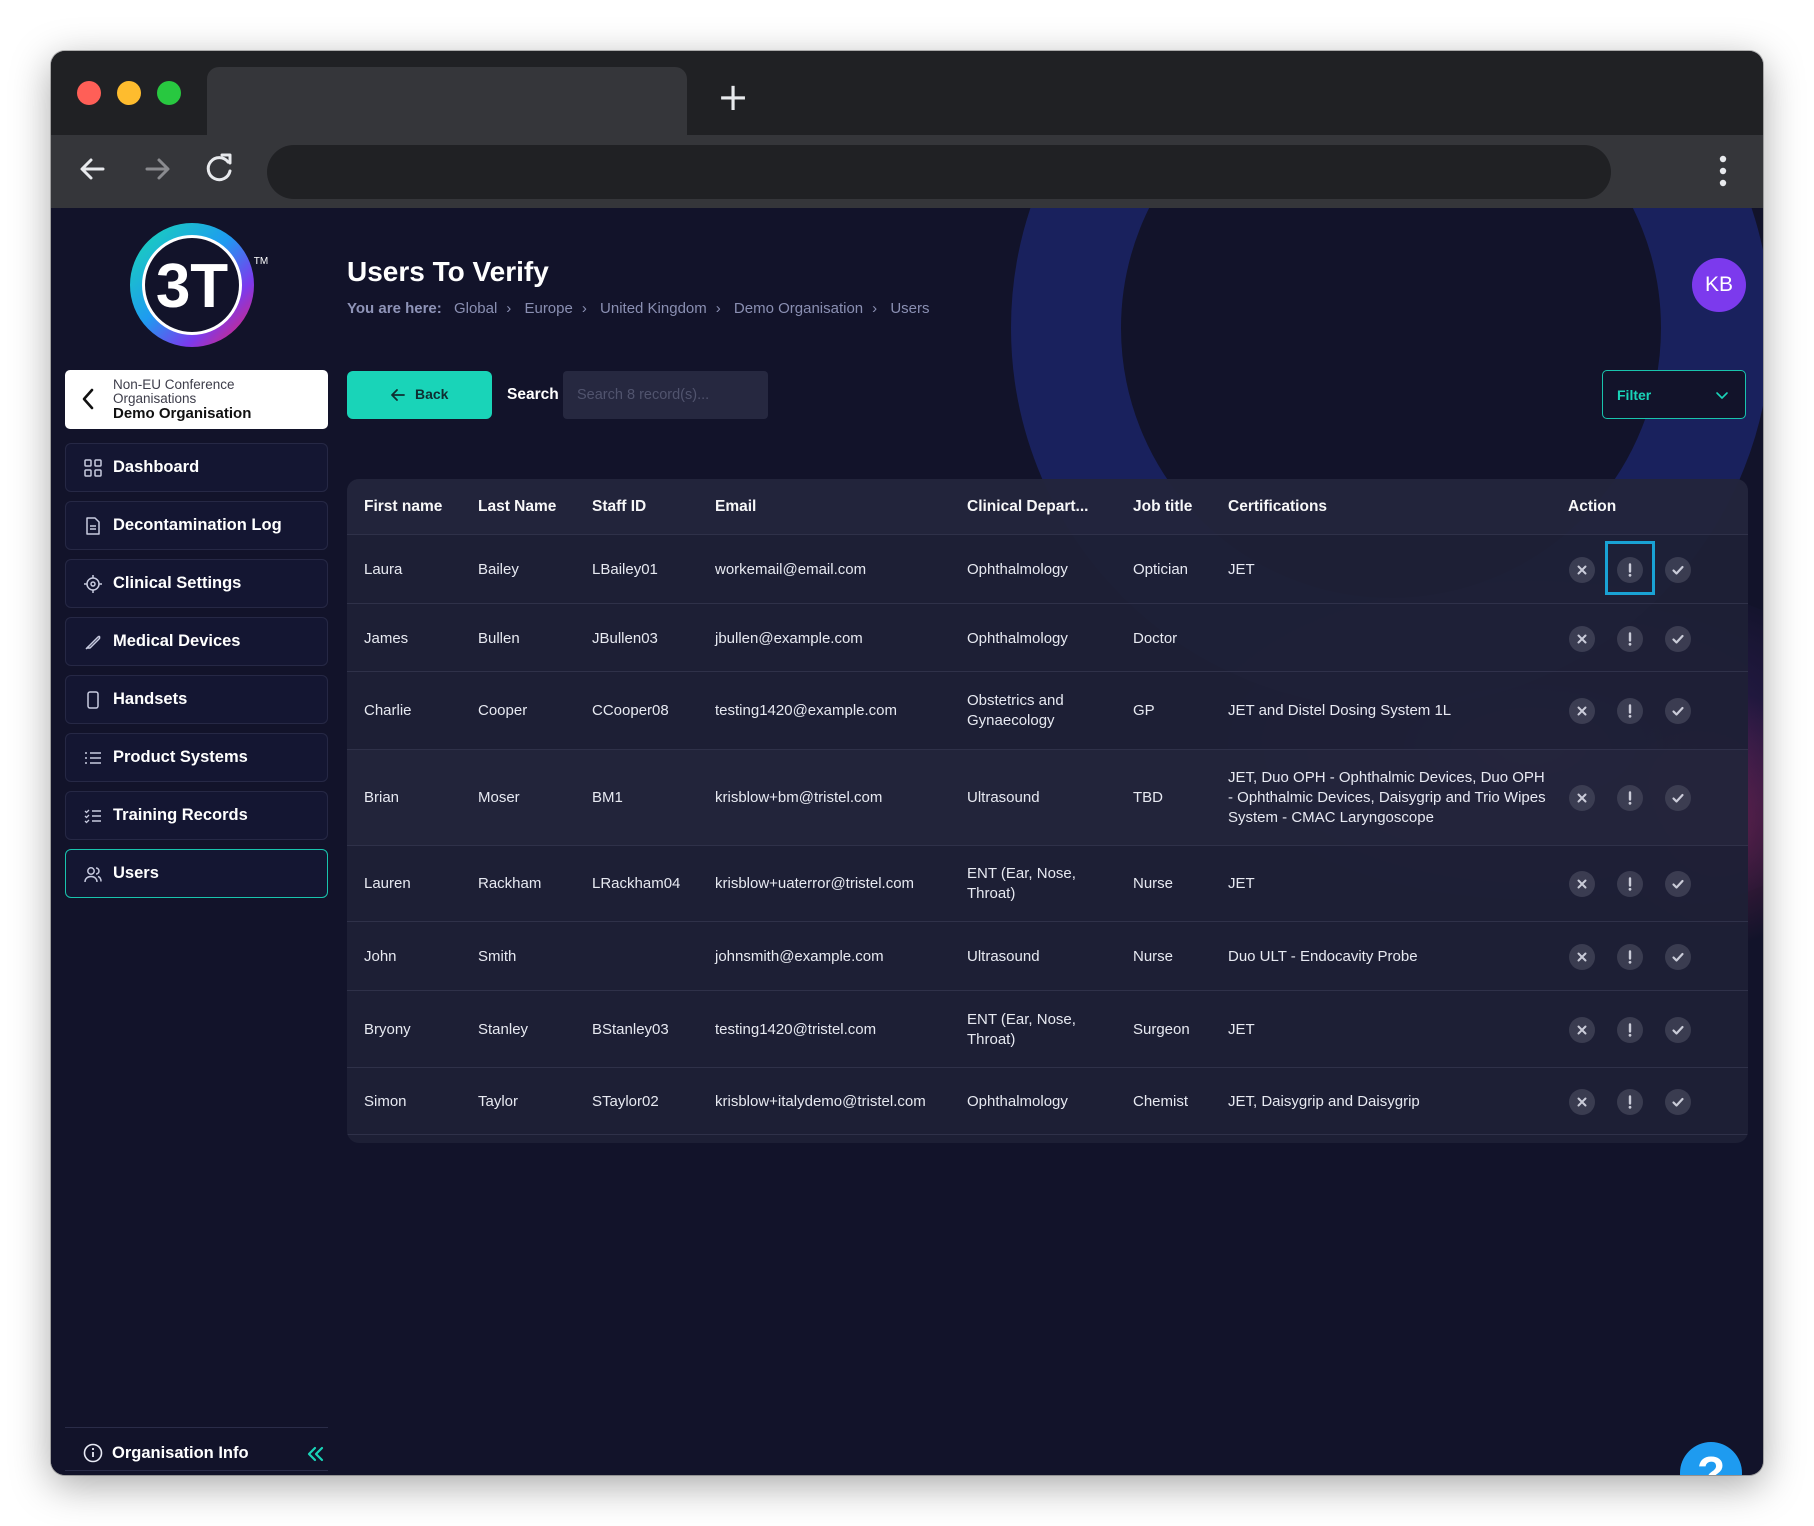 The width and height of the screenshot is (1814, 1526). Describe the element at coordinates (93, 642) in the screenshot. I see `feather-icon` at that location.